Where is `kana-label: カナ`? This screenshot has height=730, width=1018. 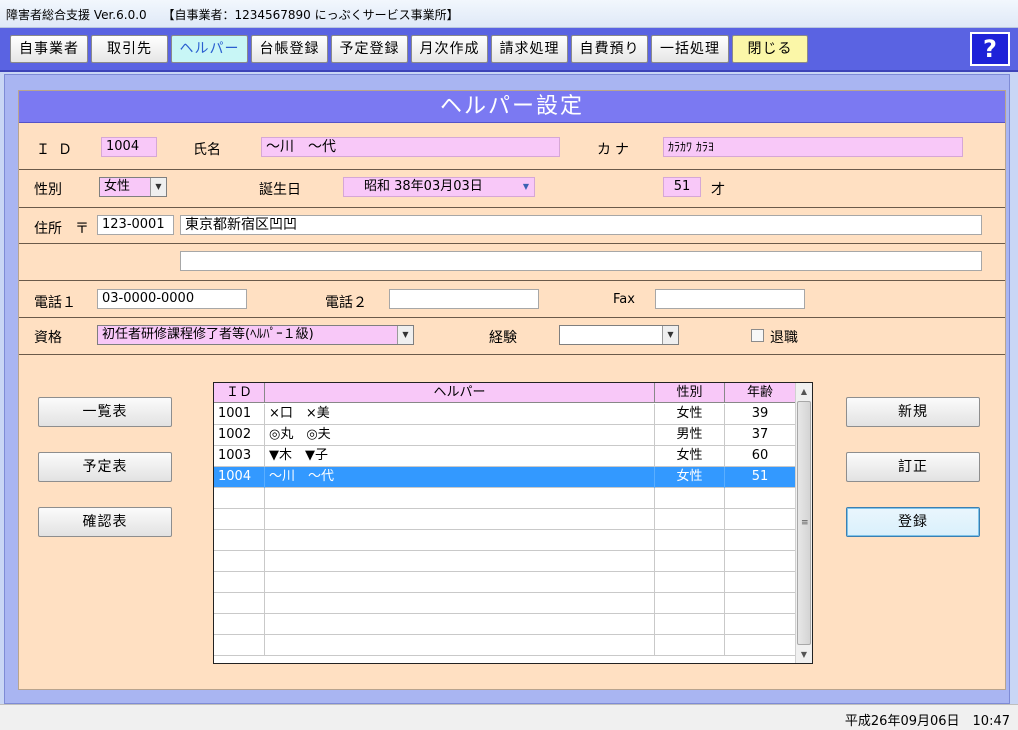
kana-label: カナ is located at coordinates (615, 150).